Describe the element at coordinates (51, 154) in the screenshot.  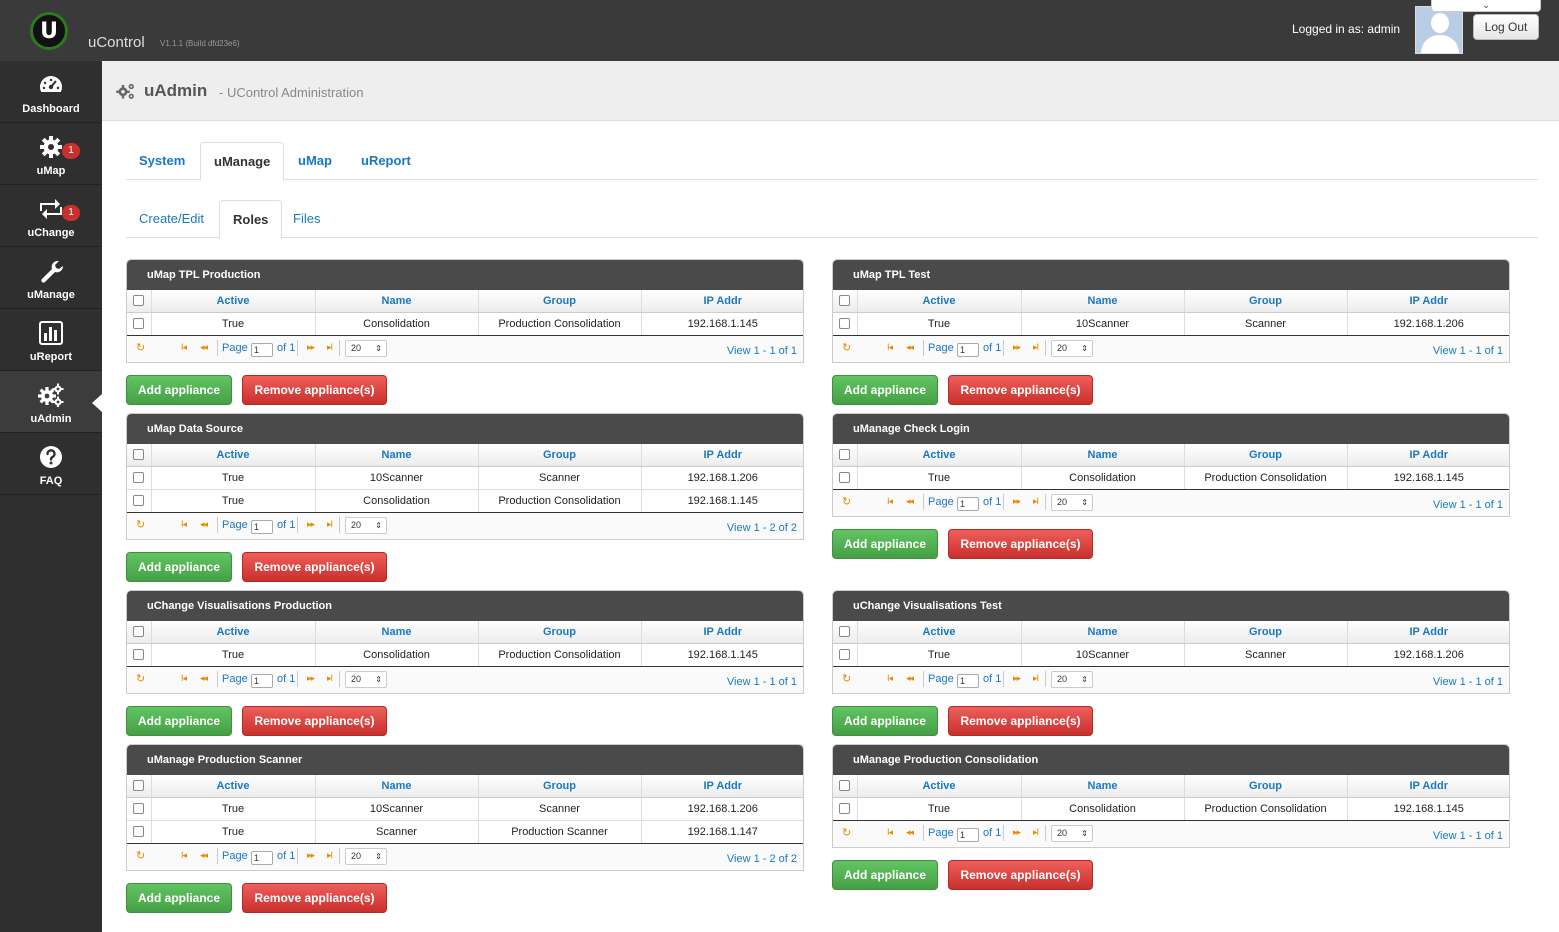
I see `sidebar-item-umap: 1 uMap` at that location.